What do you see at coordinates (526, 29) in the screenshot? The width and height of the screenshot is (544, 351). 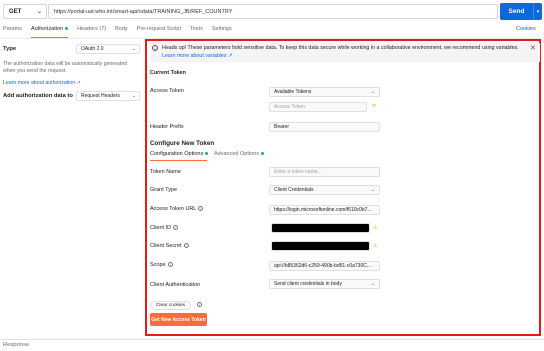 I see `cookies-link: Cookies` at bounding box center [526, 29].